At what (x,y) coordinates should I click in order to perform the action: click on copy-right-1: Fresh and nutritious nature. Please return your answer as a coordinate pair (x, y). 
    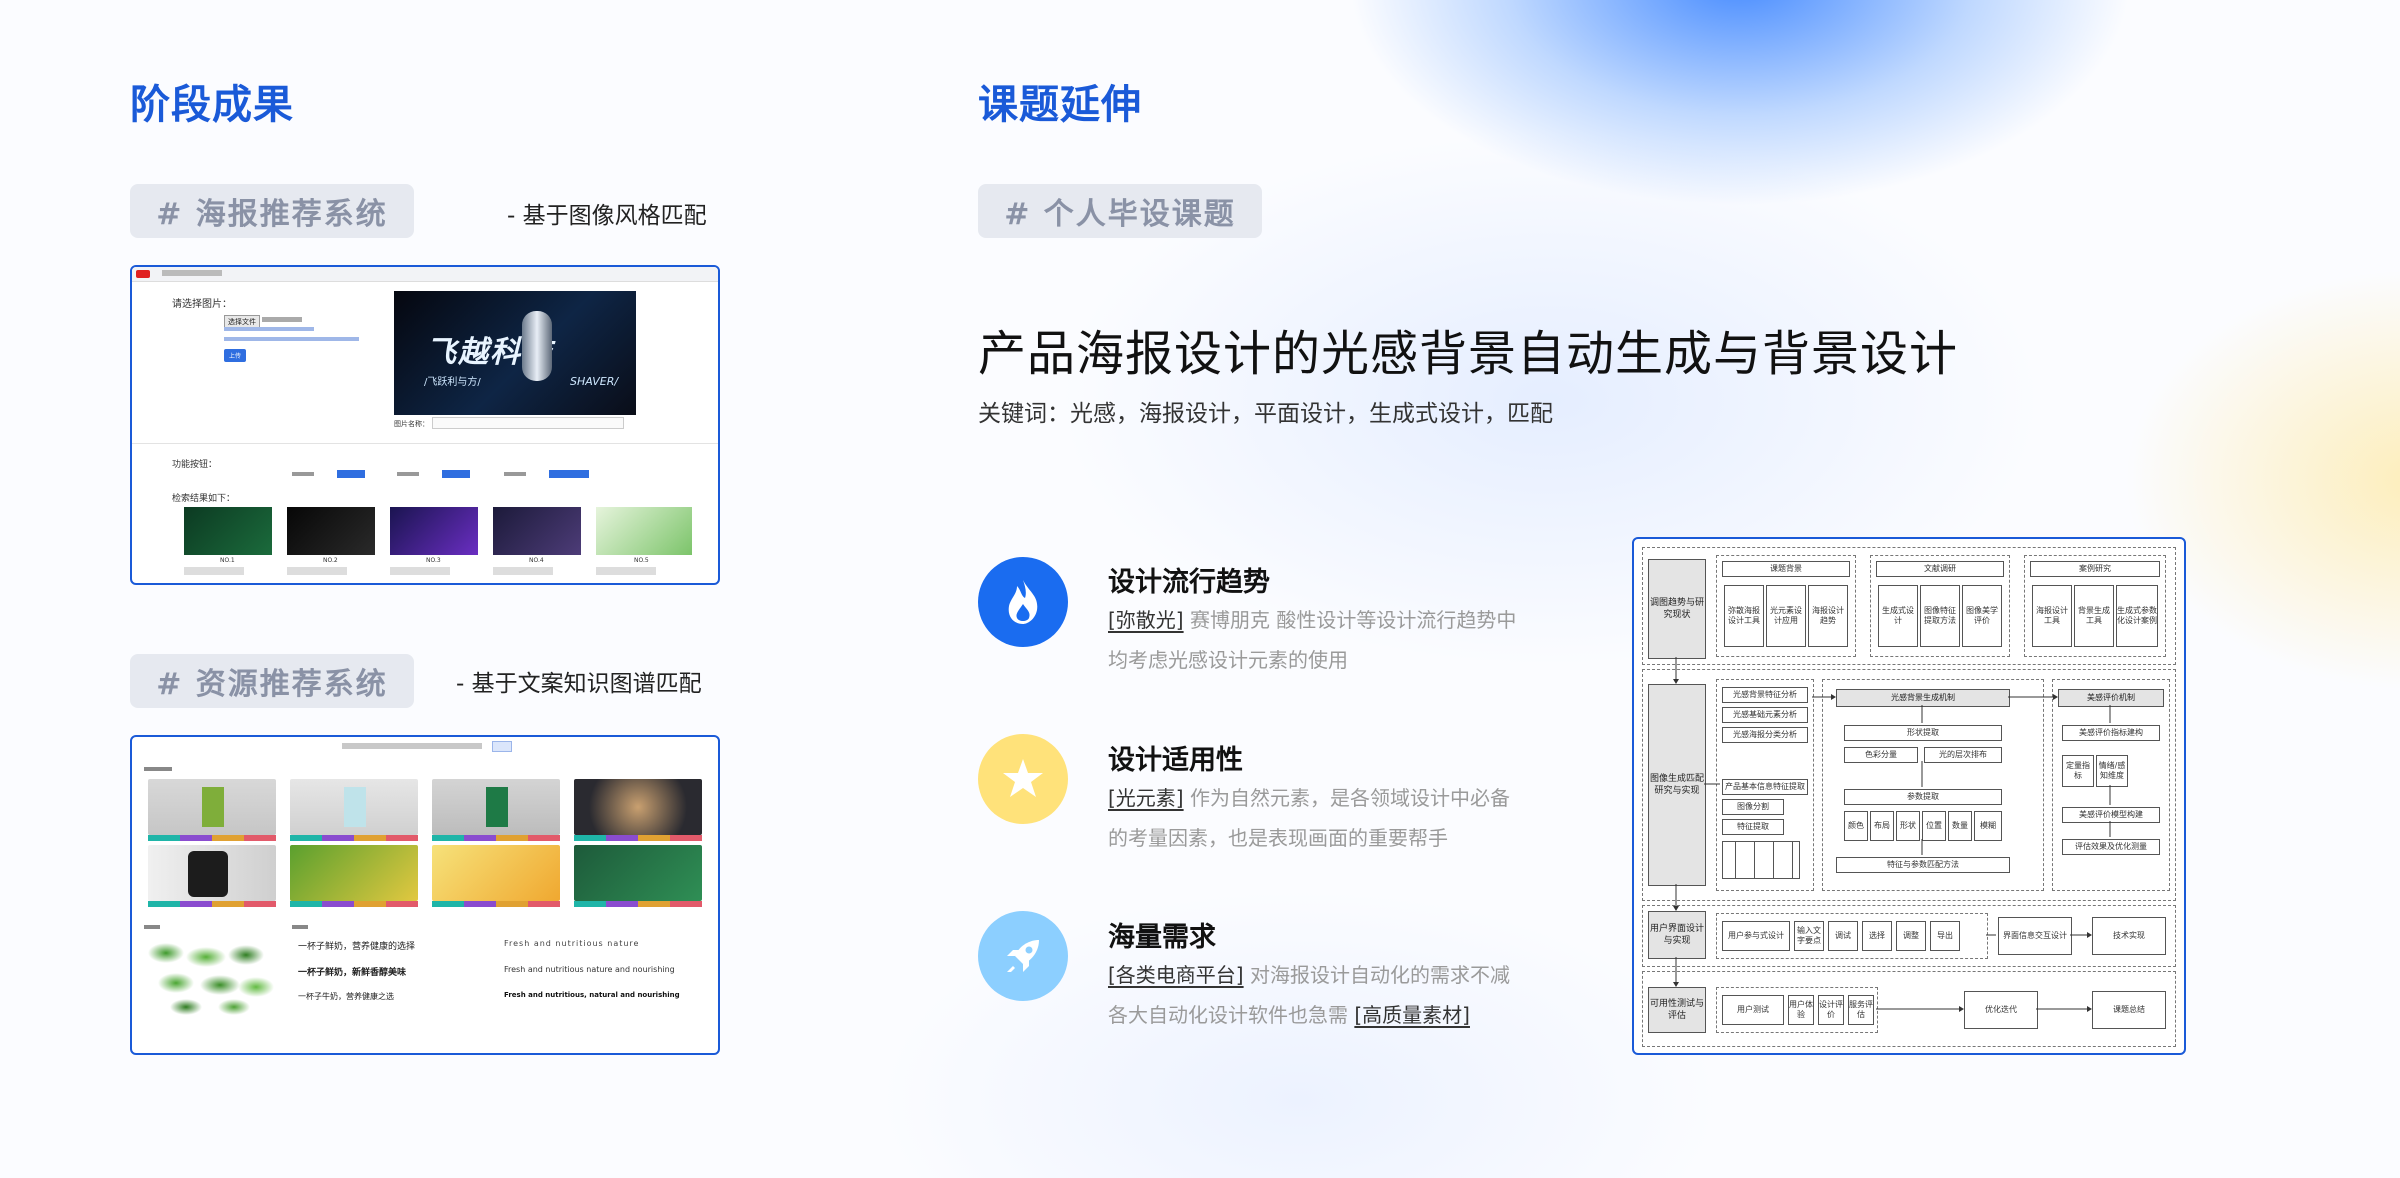
    Looking at the image, I should click on (571, 943).